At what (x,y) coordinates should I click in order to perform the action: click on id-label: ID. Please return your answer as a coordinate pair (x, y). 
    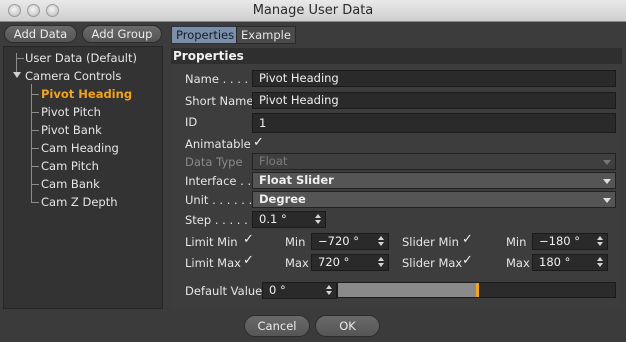
    Looking at the image, I should click on (191, 122).